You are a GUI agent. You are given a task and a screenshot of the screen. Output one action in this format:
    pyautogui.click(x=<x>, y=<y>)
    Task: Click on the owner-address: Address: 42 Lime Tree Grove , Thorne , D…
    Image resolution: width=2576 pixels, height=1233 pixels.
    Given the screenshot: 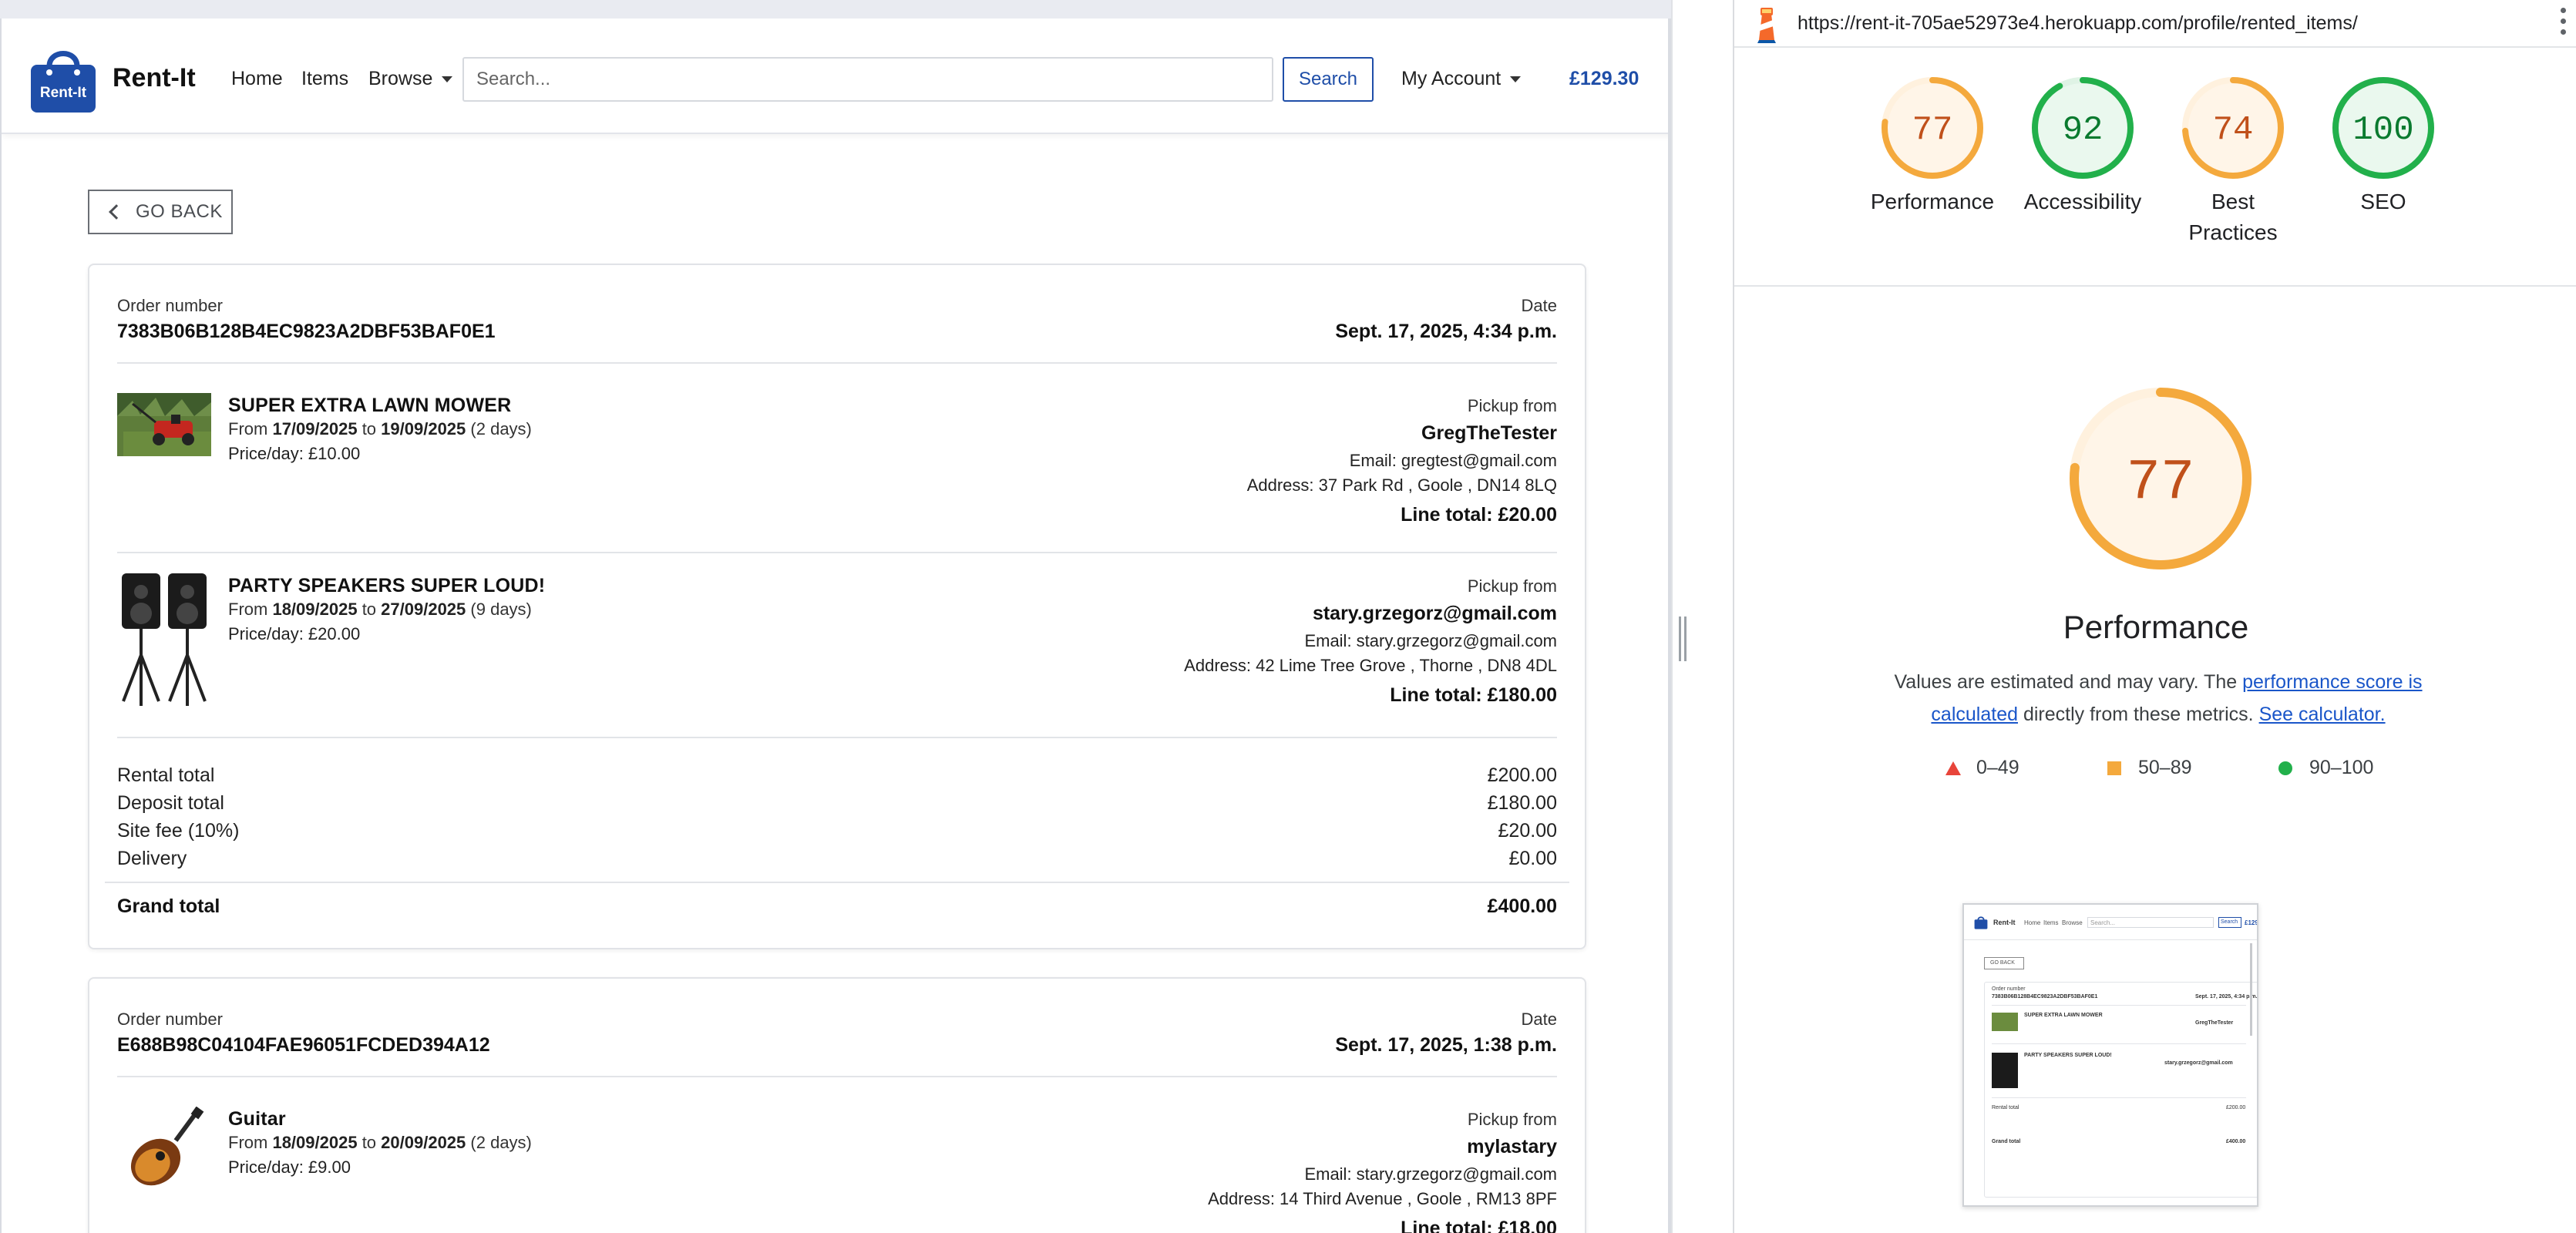 What is the action you would take?
    pyautogui.click(x=1370, y=665)
    